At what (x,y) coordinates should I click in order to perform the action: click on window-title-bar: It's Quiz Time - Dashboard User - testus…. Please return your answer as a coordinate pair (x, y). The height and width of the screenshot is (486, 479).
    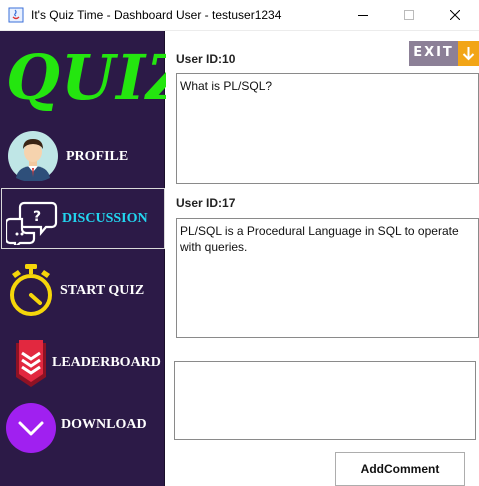
    Looking at the image, I should click on (239, 15).